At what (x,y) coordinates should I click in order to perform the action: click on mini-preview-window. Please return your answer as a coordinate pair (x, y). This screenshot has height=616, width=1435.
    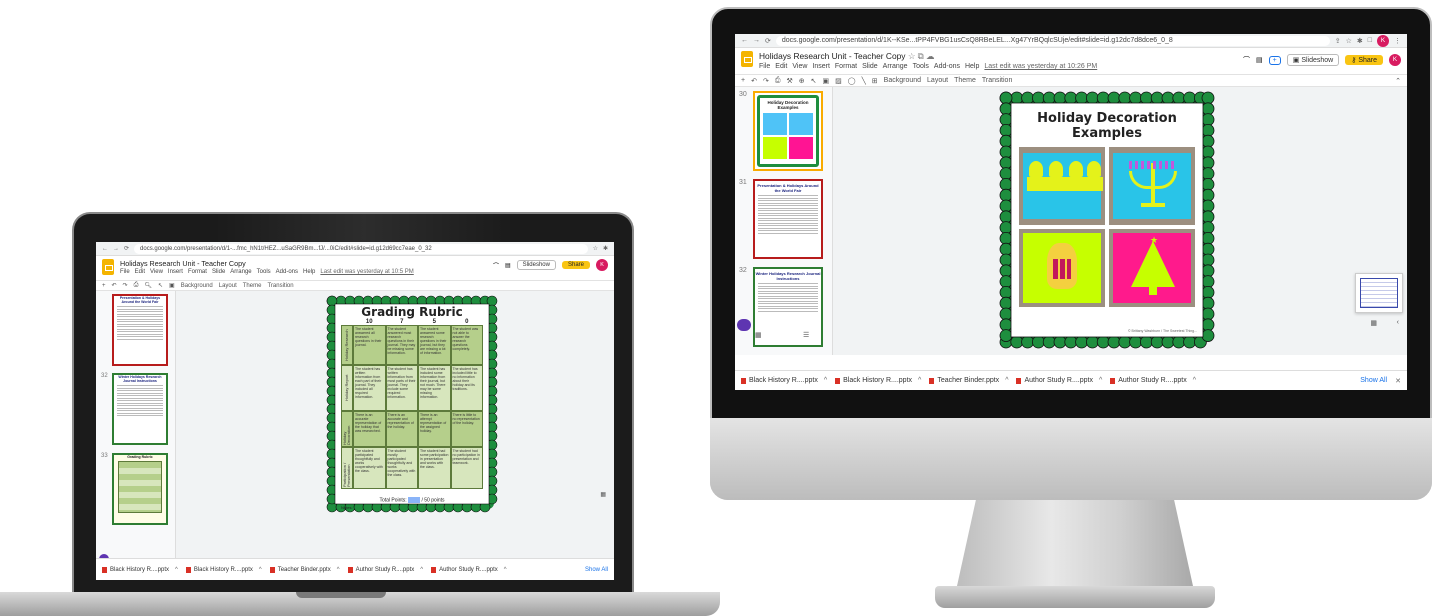
    Looking at the image, I should click on (1379, 293).